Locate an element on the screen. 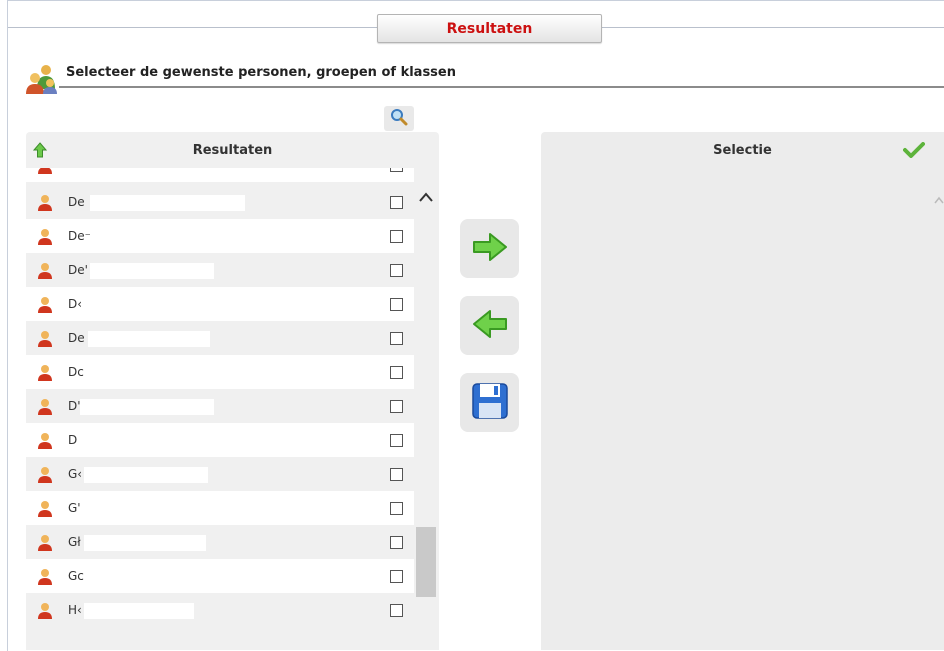 This screenshot has height=651, width=944. list-item: D' is located at coordinates (220, 406).